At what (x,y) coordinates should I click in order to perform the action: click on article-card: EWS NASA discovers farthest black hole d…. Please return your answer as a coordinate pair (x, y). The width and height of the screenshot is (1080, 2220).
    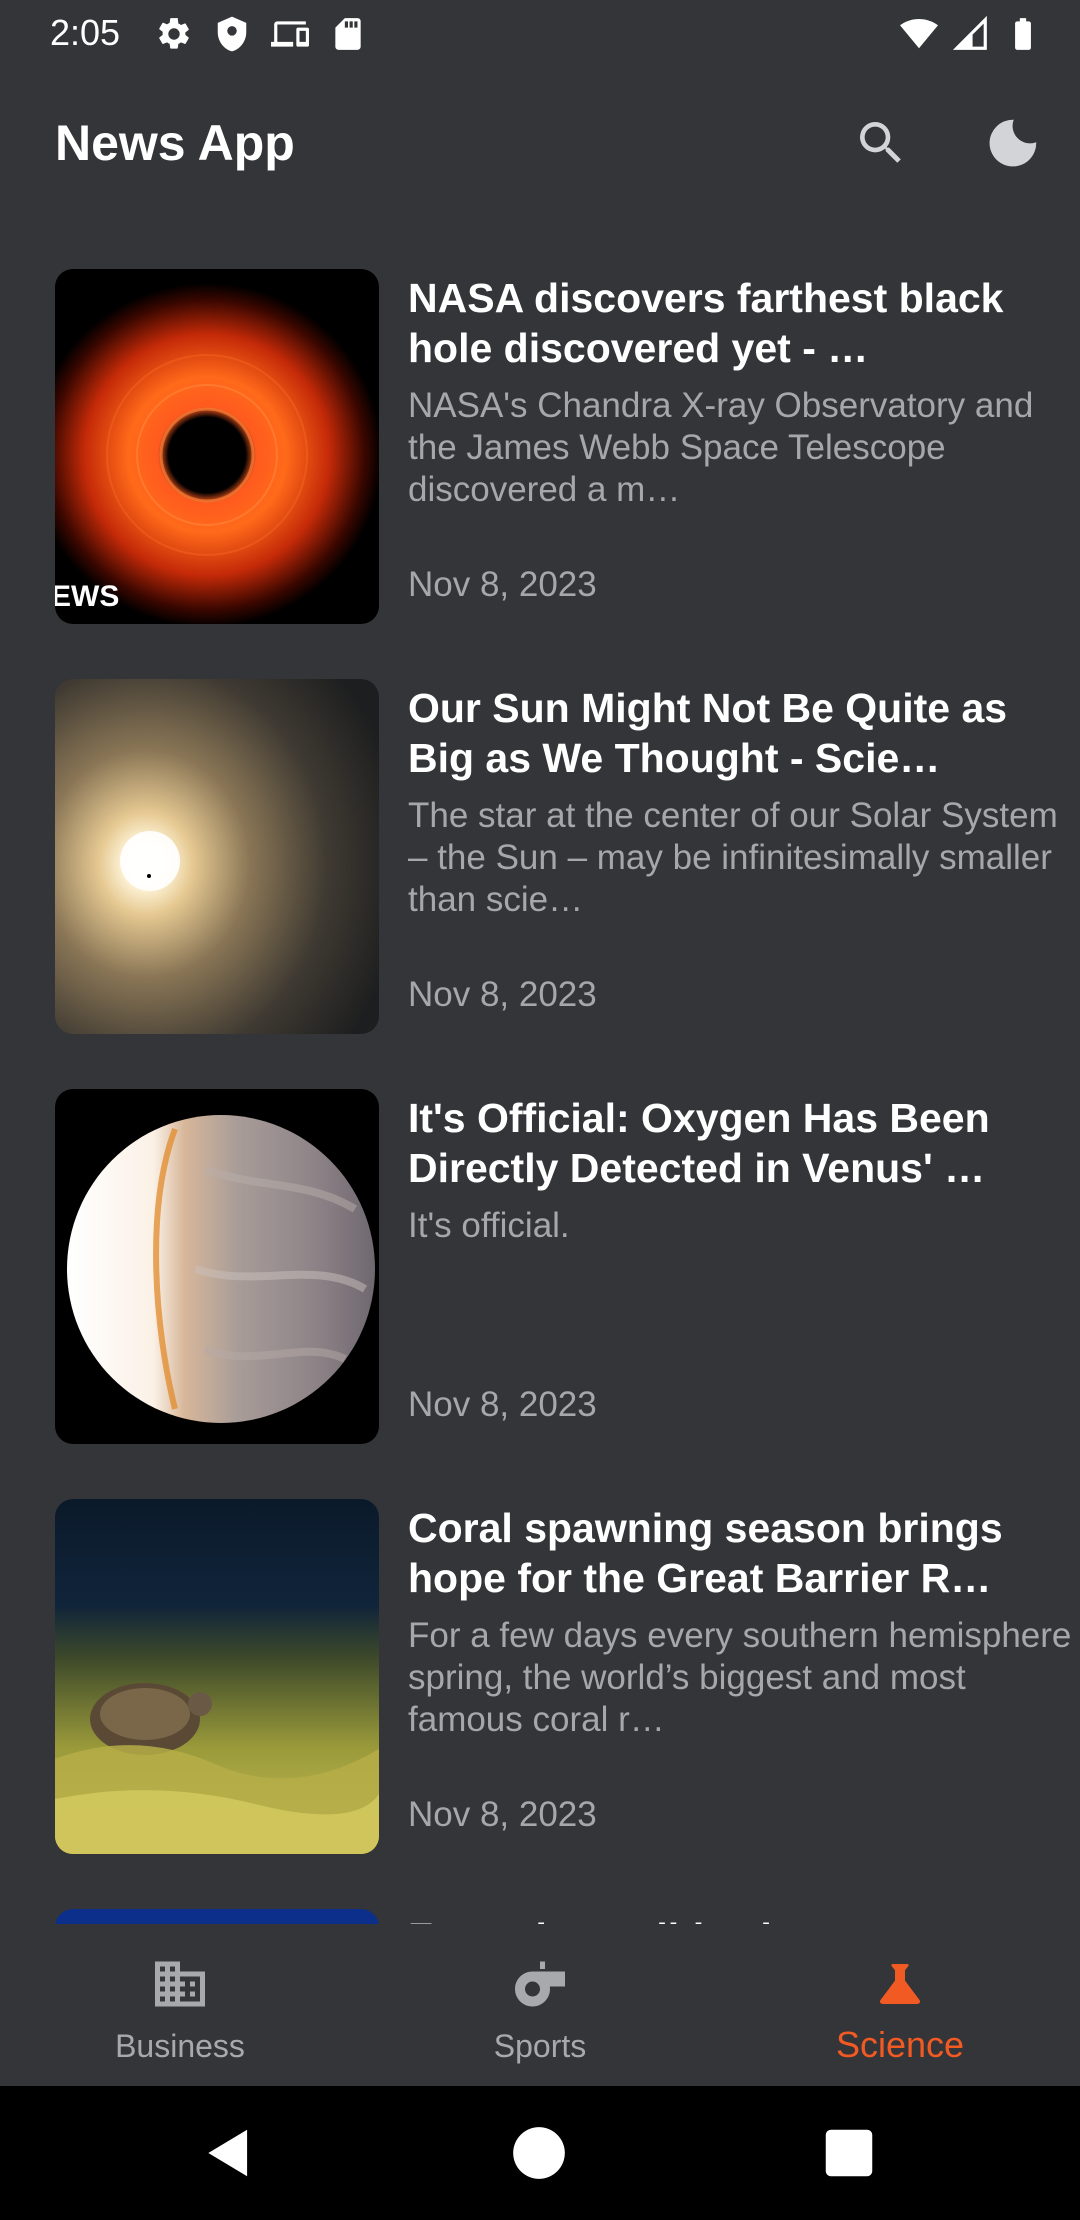
    Looking at the image, I should click on (545, 446).